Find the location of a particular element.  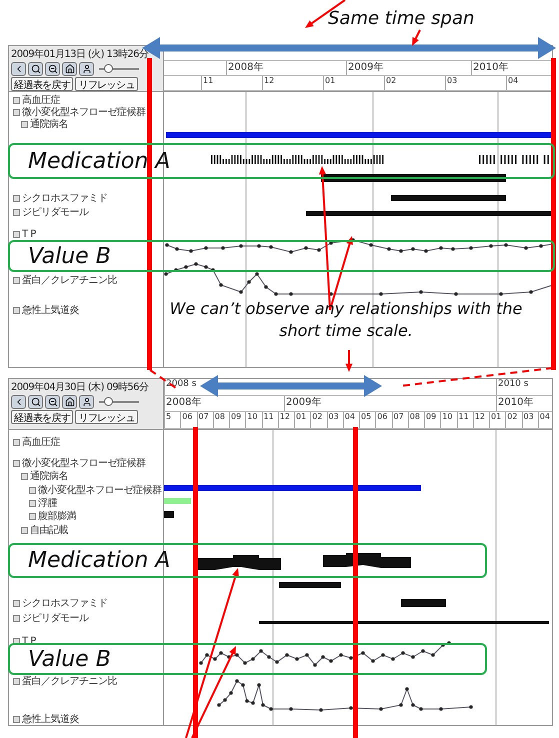

year-label: 2009年 is located at coordinates (408, 68).